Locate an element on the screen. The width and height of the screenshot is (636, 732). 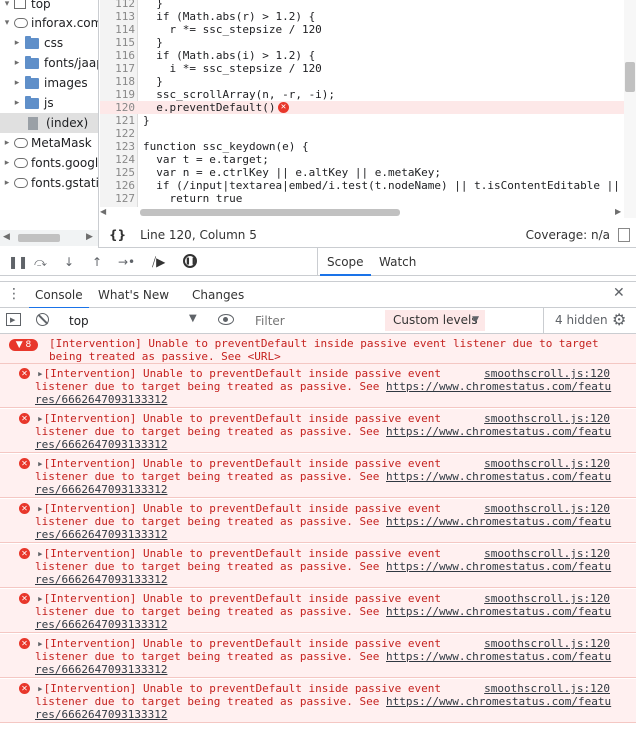
tree-item-fonts-gstatic: ▸ fonts.gstati is located at coordinates (49, 183).